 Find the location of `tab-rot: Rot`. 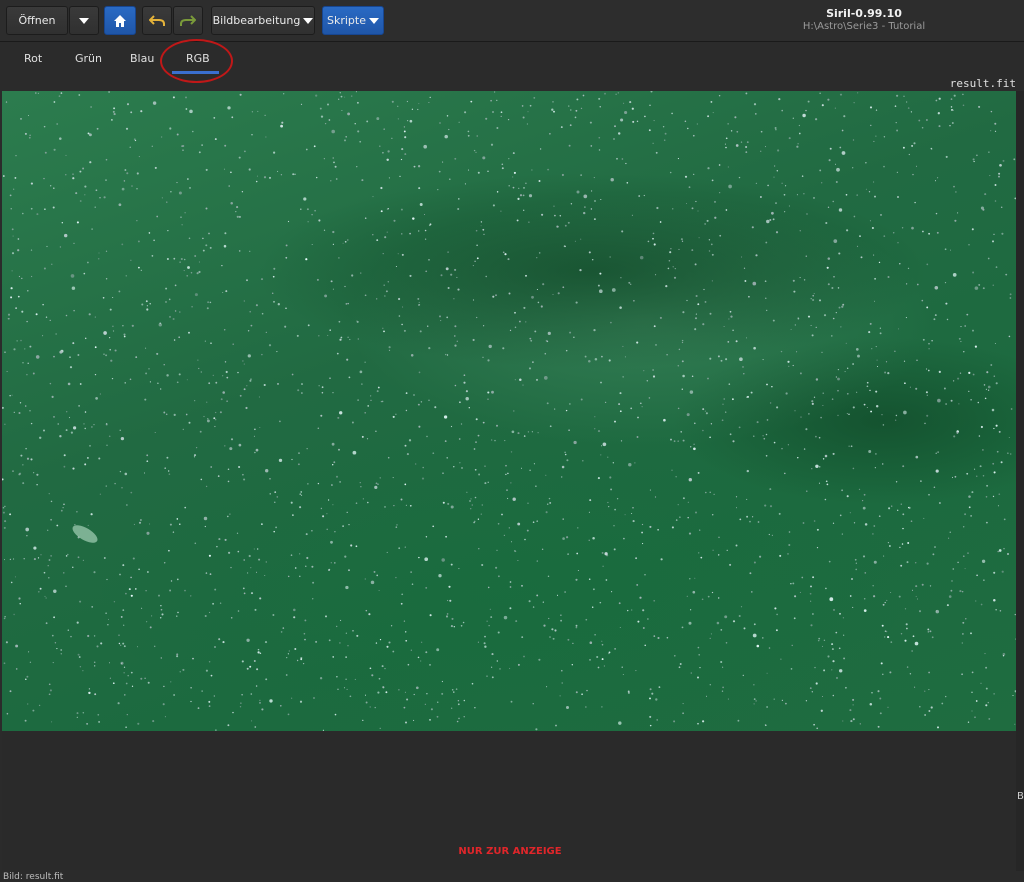

tab-rot: Rot is located at coordinates (33, 58).